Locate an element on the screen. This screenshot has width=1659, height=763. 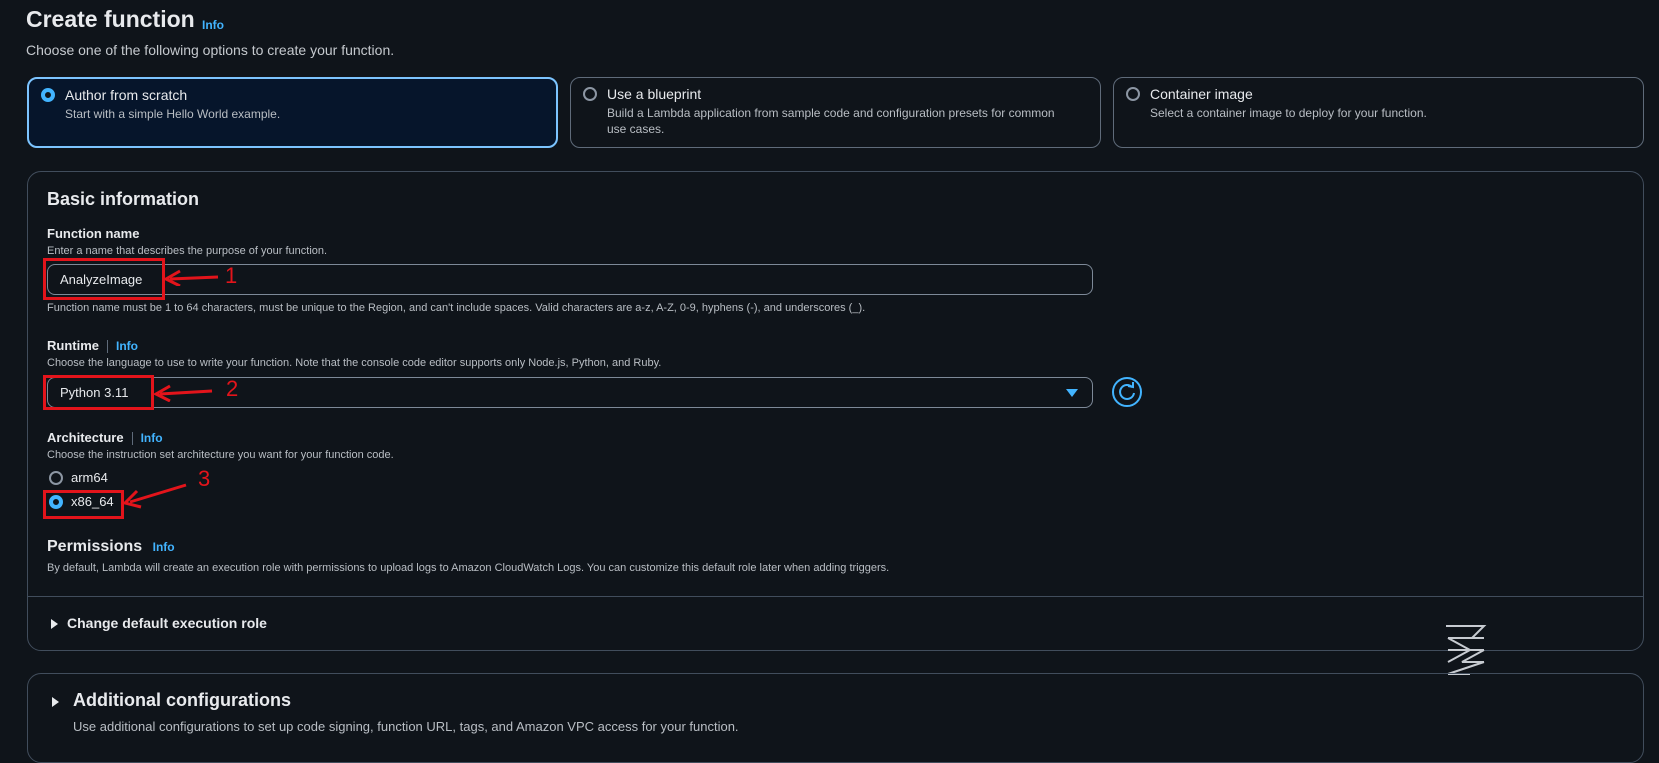
refresh-runtime-button is located at coordinates (1127, 392).